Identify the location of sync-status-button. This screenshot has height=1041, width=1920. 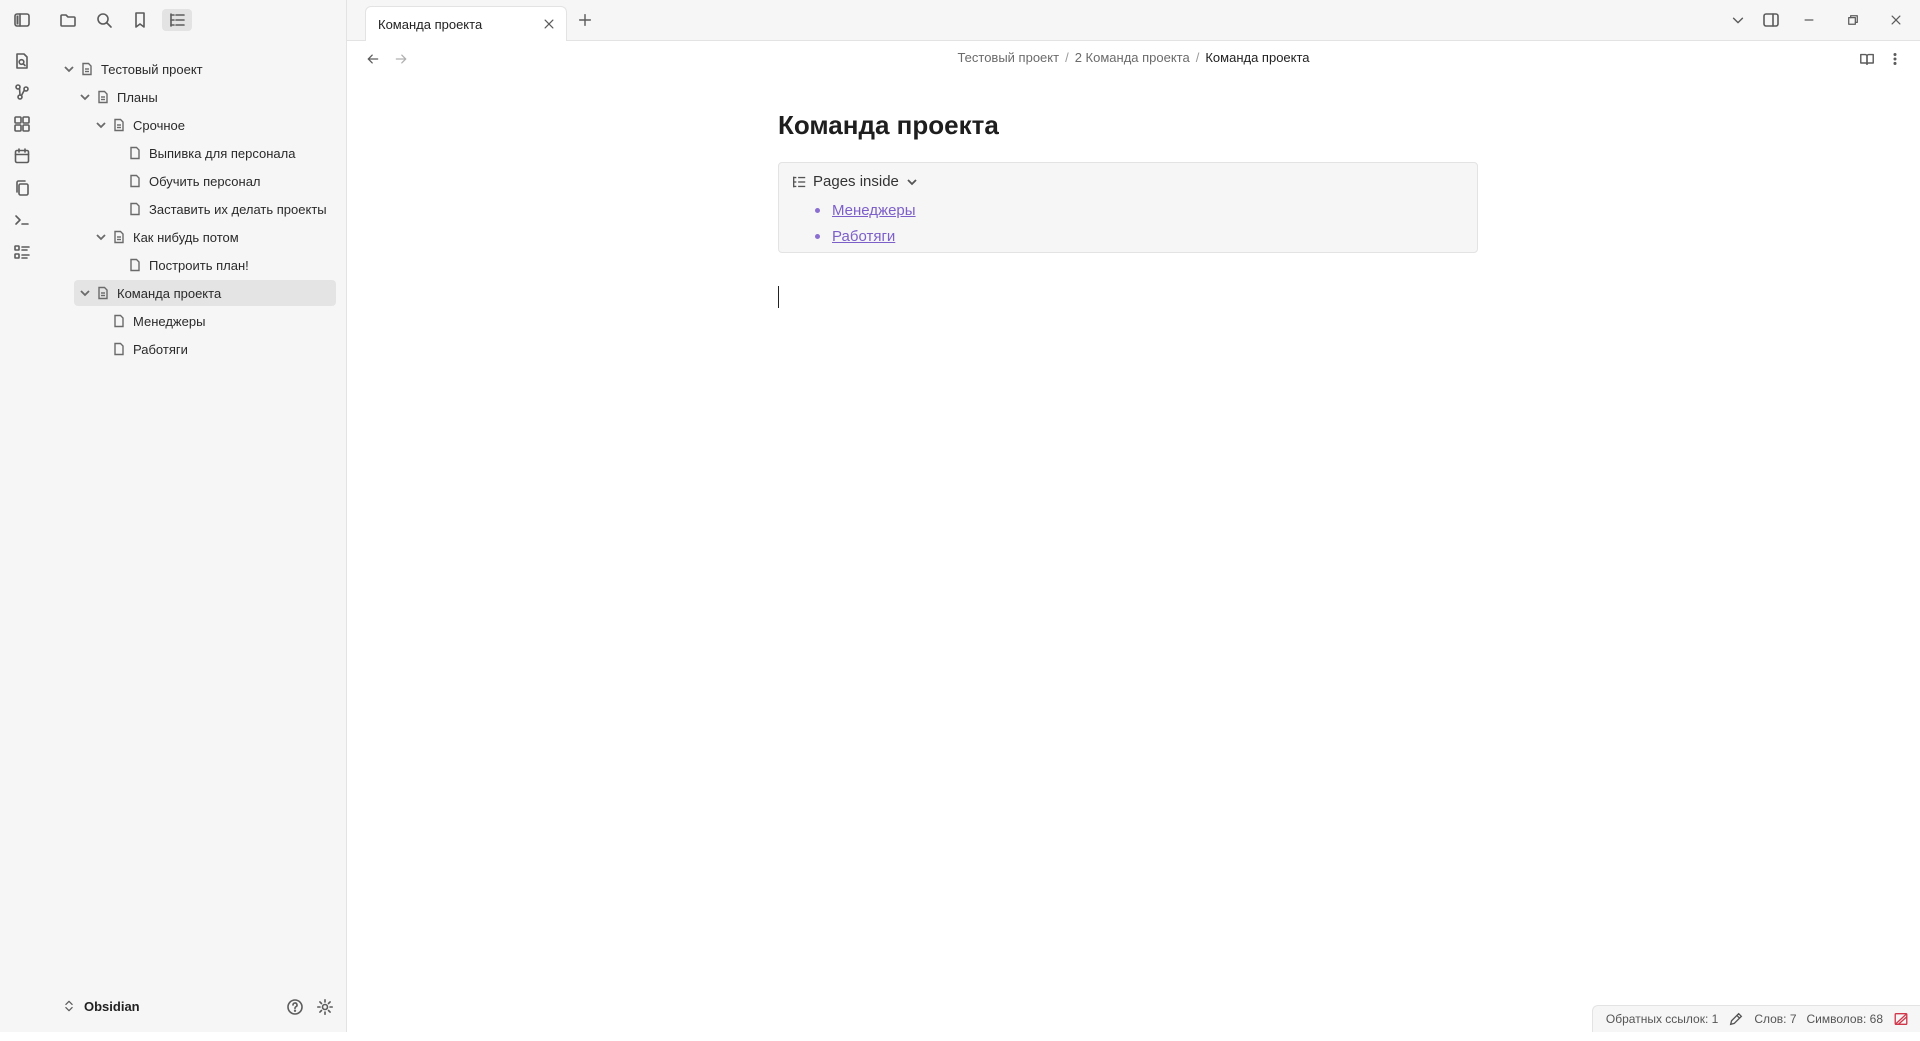
(1901, 1019).